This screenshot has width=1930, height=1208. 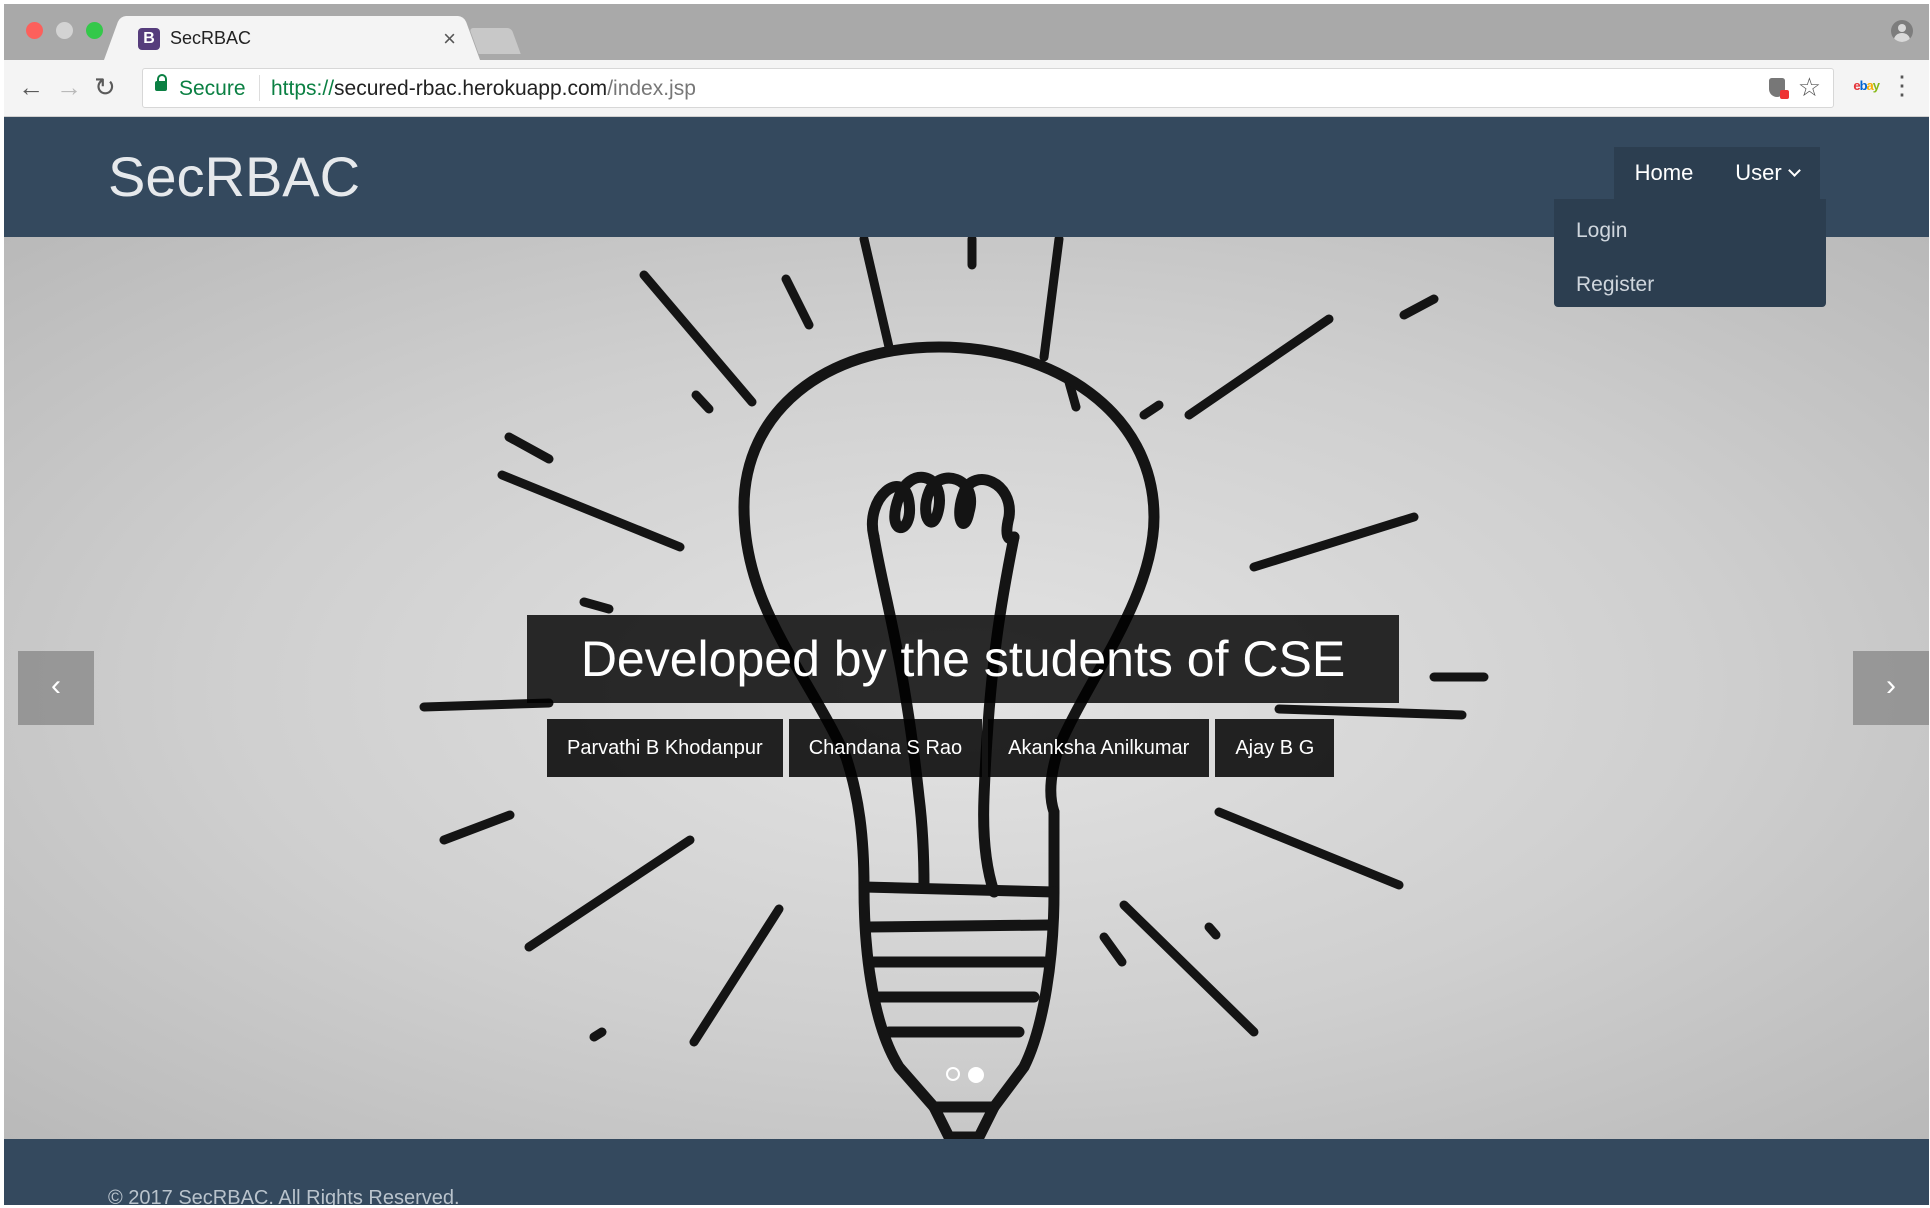 I want to click on carousel-indicator-active, so click(x=976, y=1075).